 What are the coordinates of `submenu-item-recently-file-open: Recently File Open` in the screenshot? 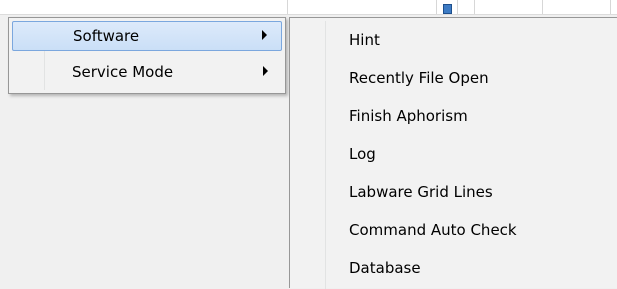 It's located at (453, 78).